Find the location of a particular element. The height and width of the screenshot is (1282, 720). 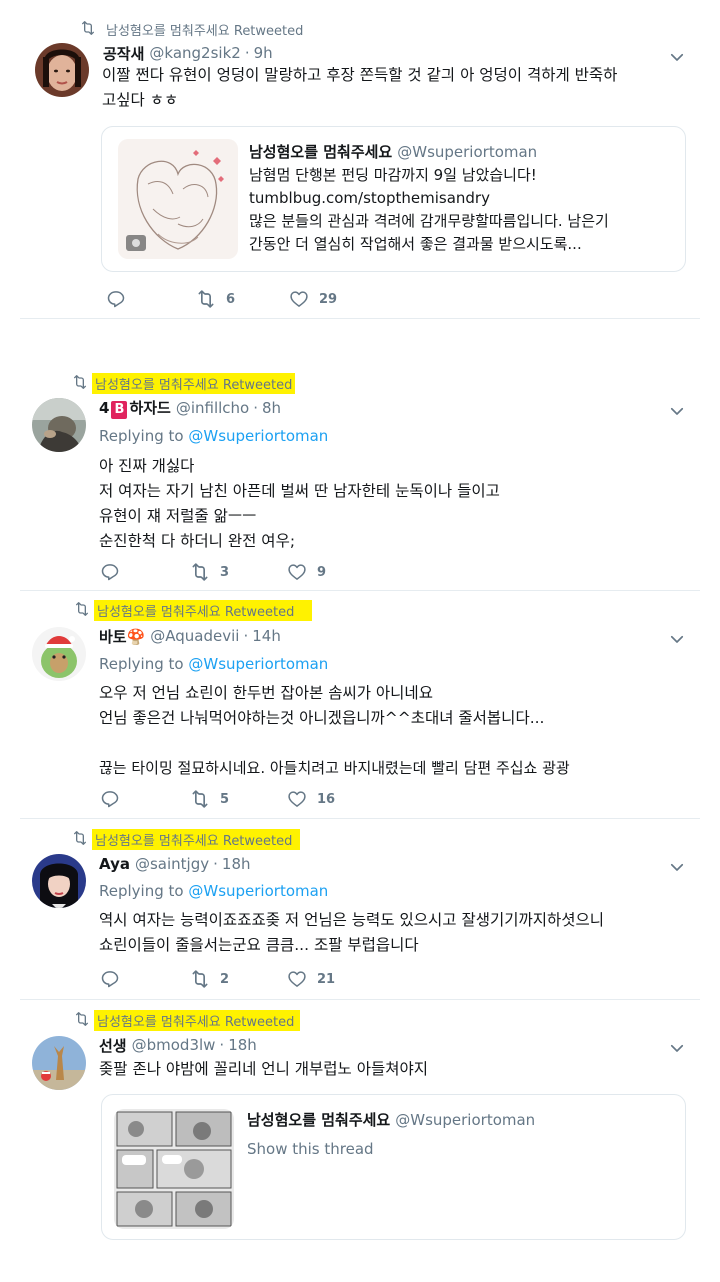

tweet-text-line: 좆팔 존나 야밤에 꼴리네 언니 개부럽노 아들쳐야지 is located at coordinates (264, 1069).